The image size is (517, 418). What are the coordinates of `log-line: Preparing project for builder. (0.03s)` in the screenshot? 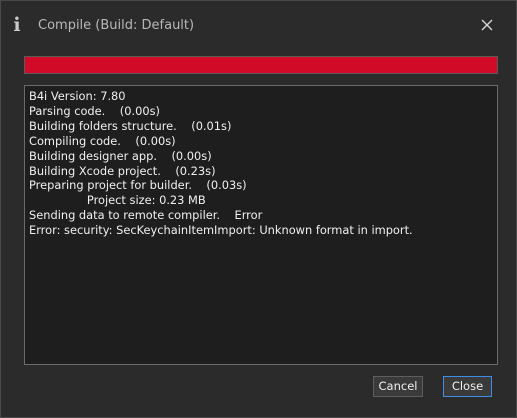 It's located at (138, 185).